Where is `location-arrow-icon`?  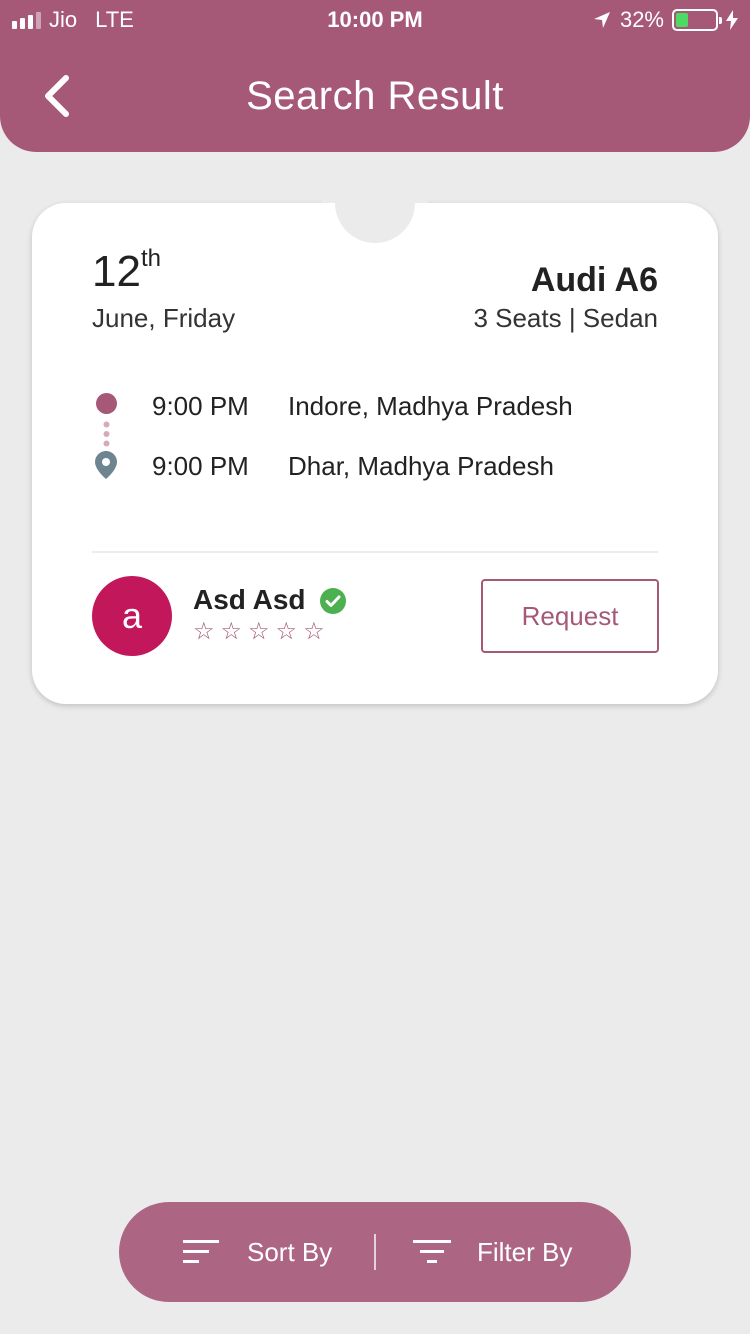 location-arrow-icon is located at coordinates (601, 20).